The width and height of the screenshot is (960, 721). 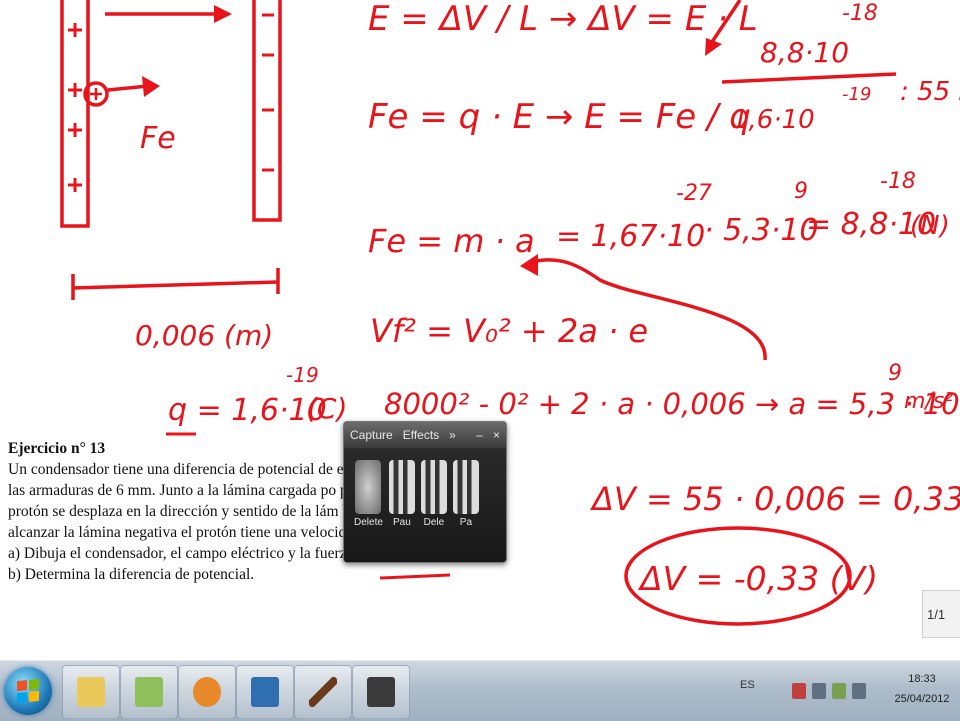 I want to click on windows-taskbar: ES 18:33 25/04/2012, so click(x=480, y=690).